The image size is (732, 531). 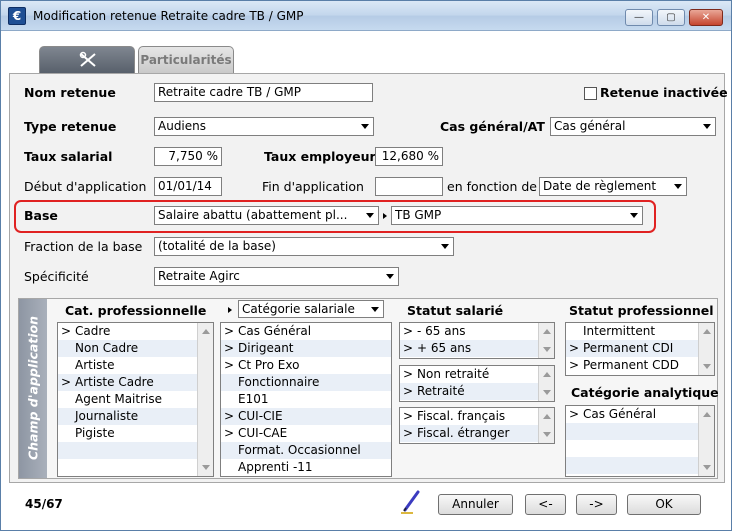 I want to click on list-item: > - 65 ans, so click(x=477, y=331).